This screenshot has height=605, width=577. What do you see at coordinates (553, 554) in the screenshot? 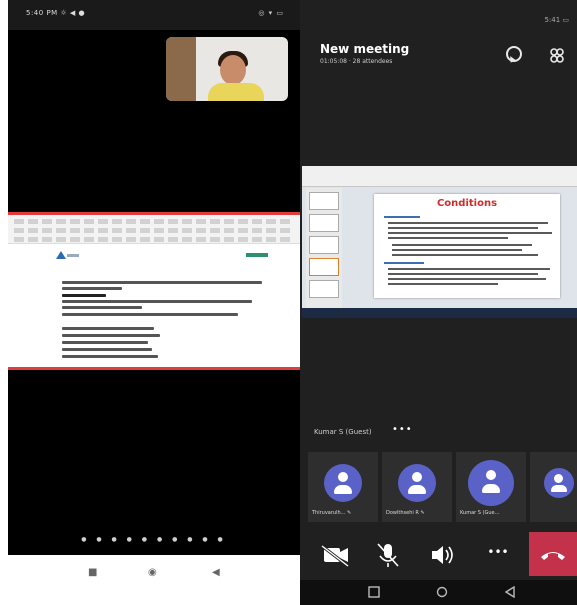
I see `hang-up-icon` at bounding box center [553, 554].